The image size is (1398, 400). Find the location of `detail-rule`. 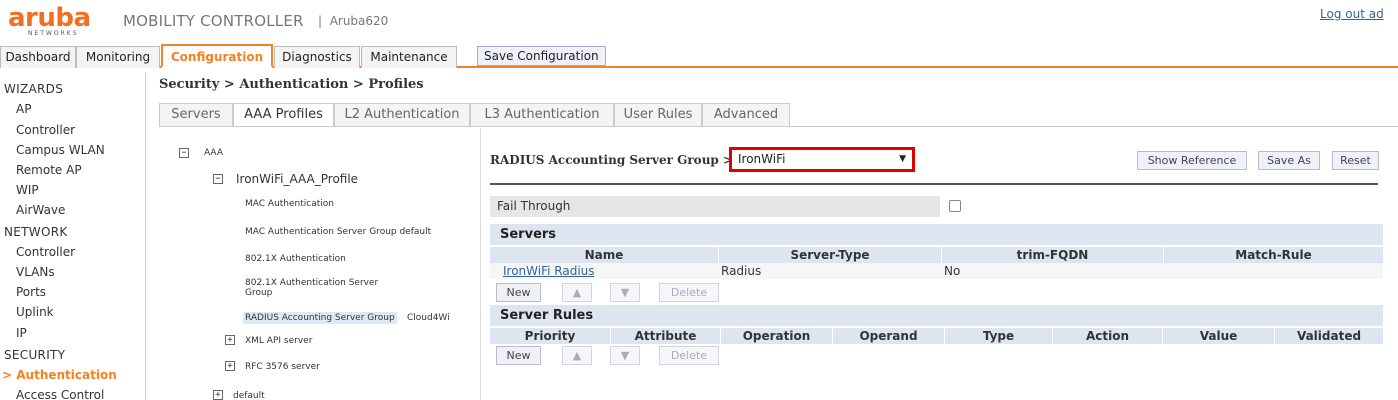

detail-rule is located at coordinates (934, 184).